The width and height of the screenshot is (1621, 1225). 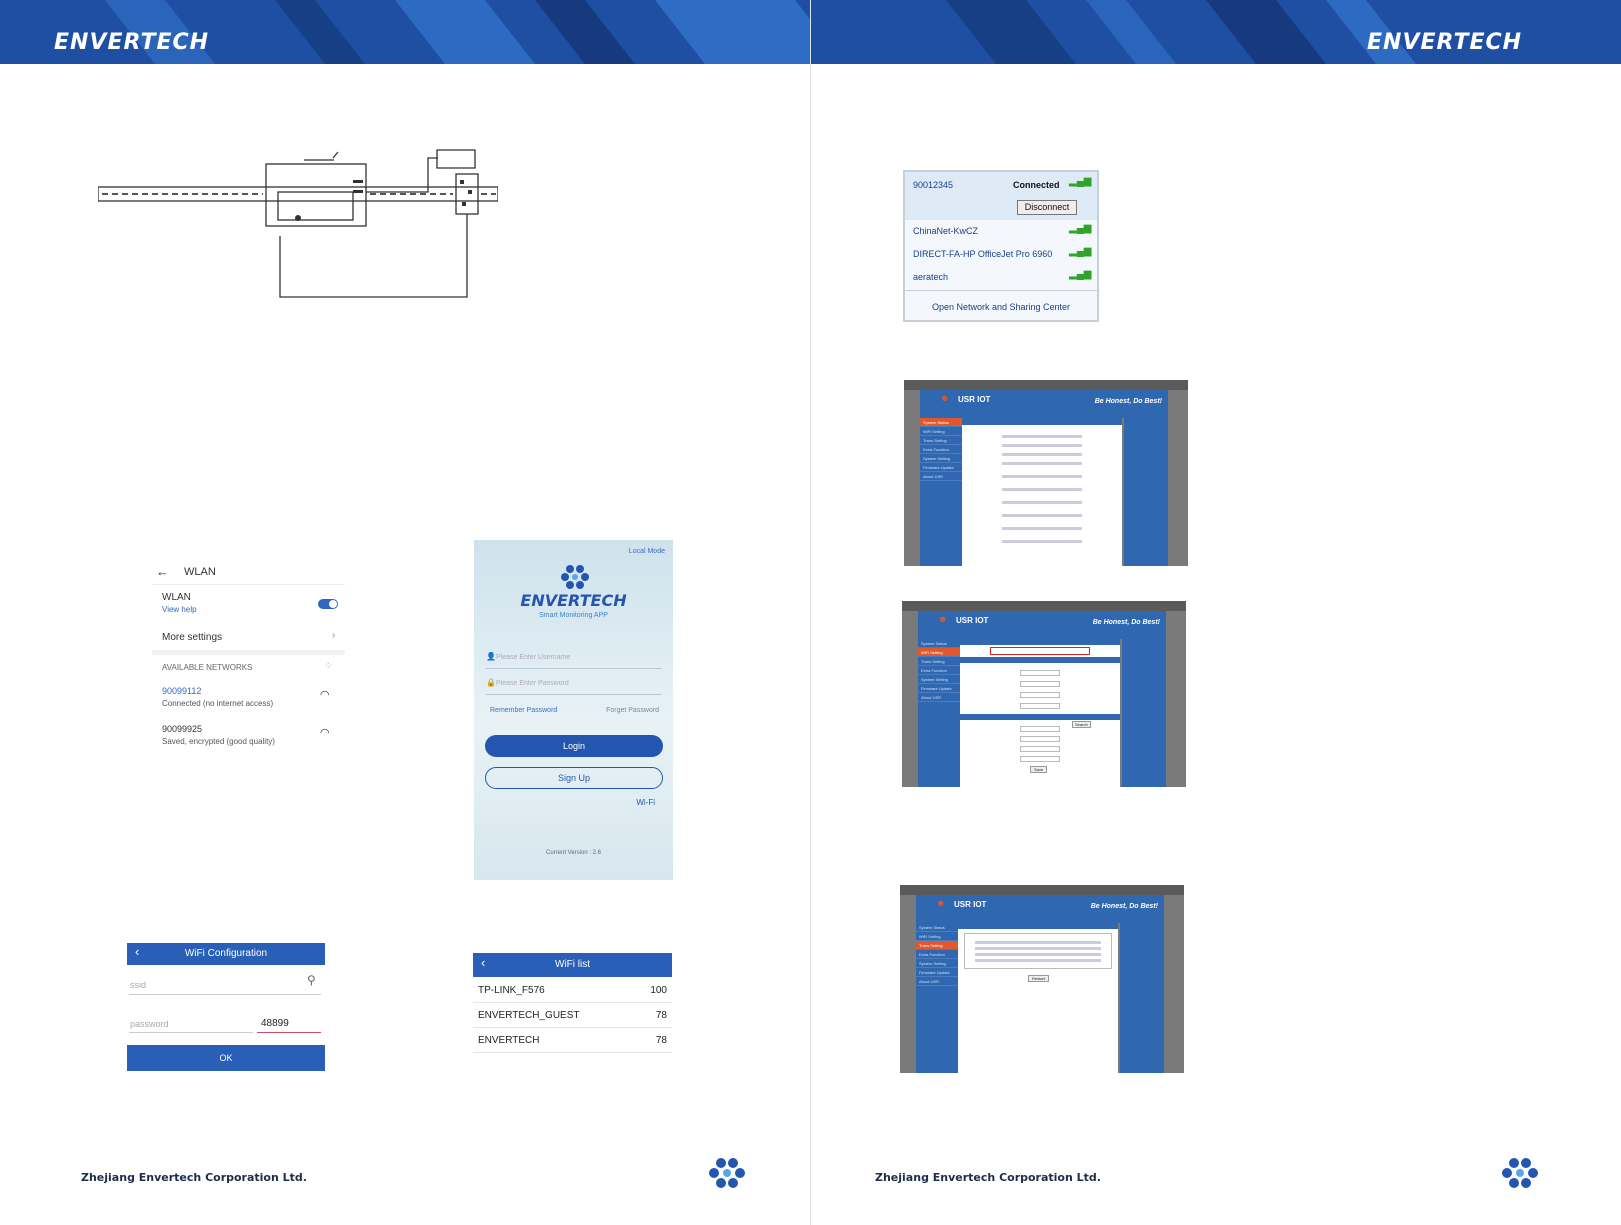 I want to click on more-settings-item: More settings, so click(x=192, y=637).